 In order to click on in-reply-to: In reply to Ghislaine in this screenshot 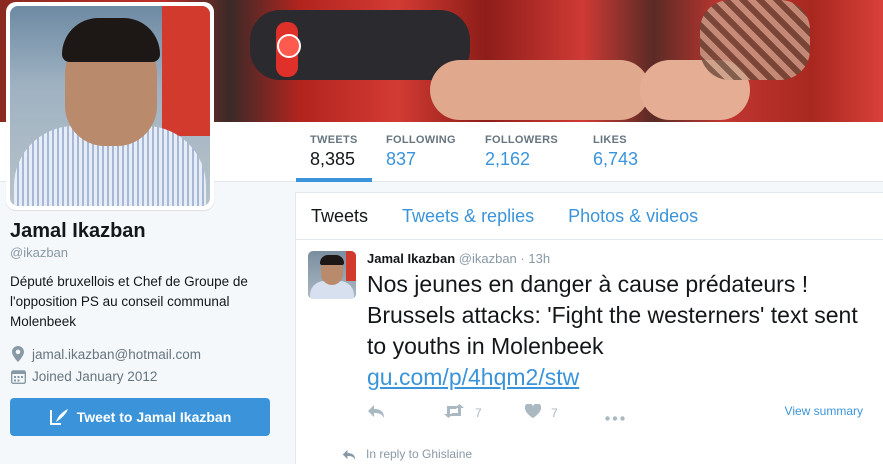, I will do `click(407, 454)`.